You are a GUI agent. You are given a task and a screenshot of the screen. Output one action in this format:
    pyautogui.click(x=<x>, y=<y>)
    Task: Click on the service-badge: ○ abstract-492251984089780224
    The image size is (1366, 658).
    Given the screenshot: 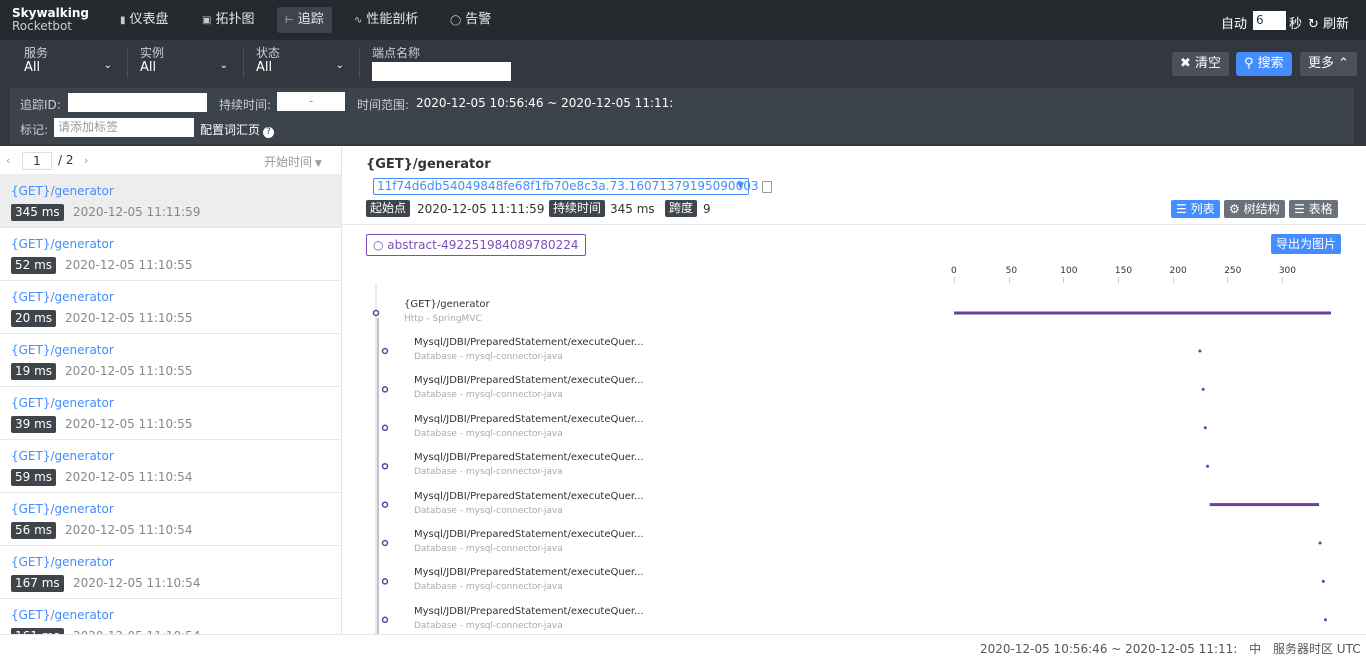 What is the action you would take?
    pyautogui.click(x=476, y=245)
    